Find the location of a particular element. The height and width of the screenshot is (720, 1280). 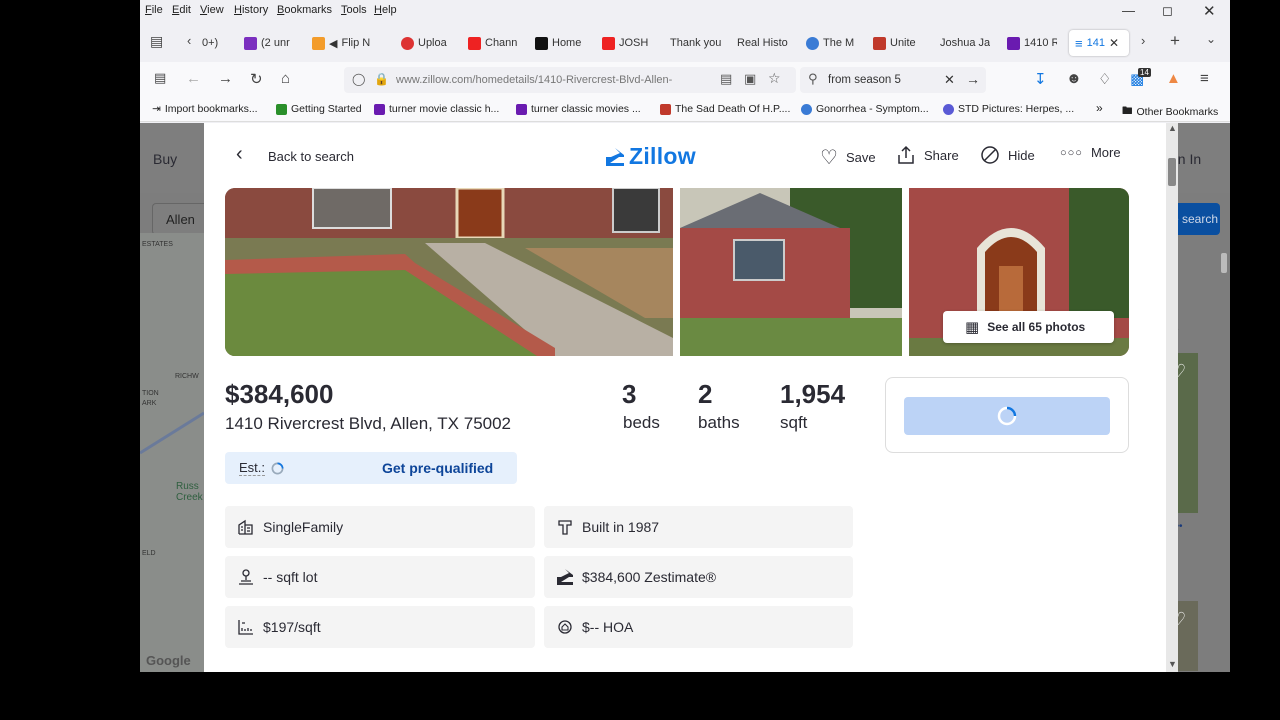

scrollbar-thumb is located at coordinates (1172, 172).